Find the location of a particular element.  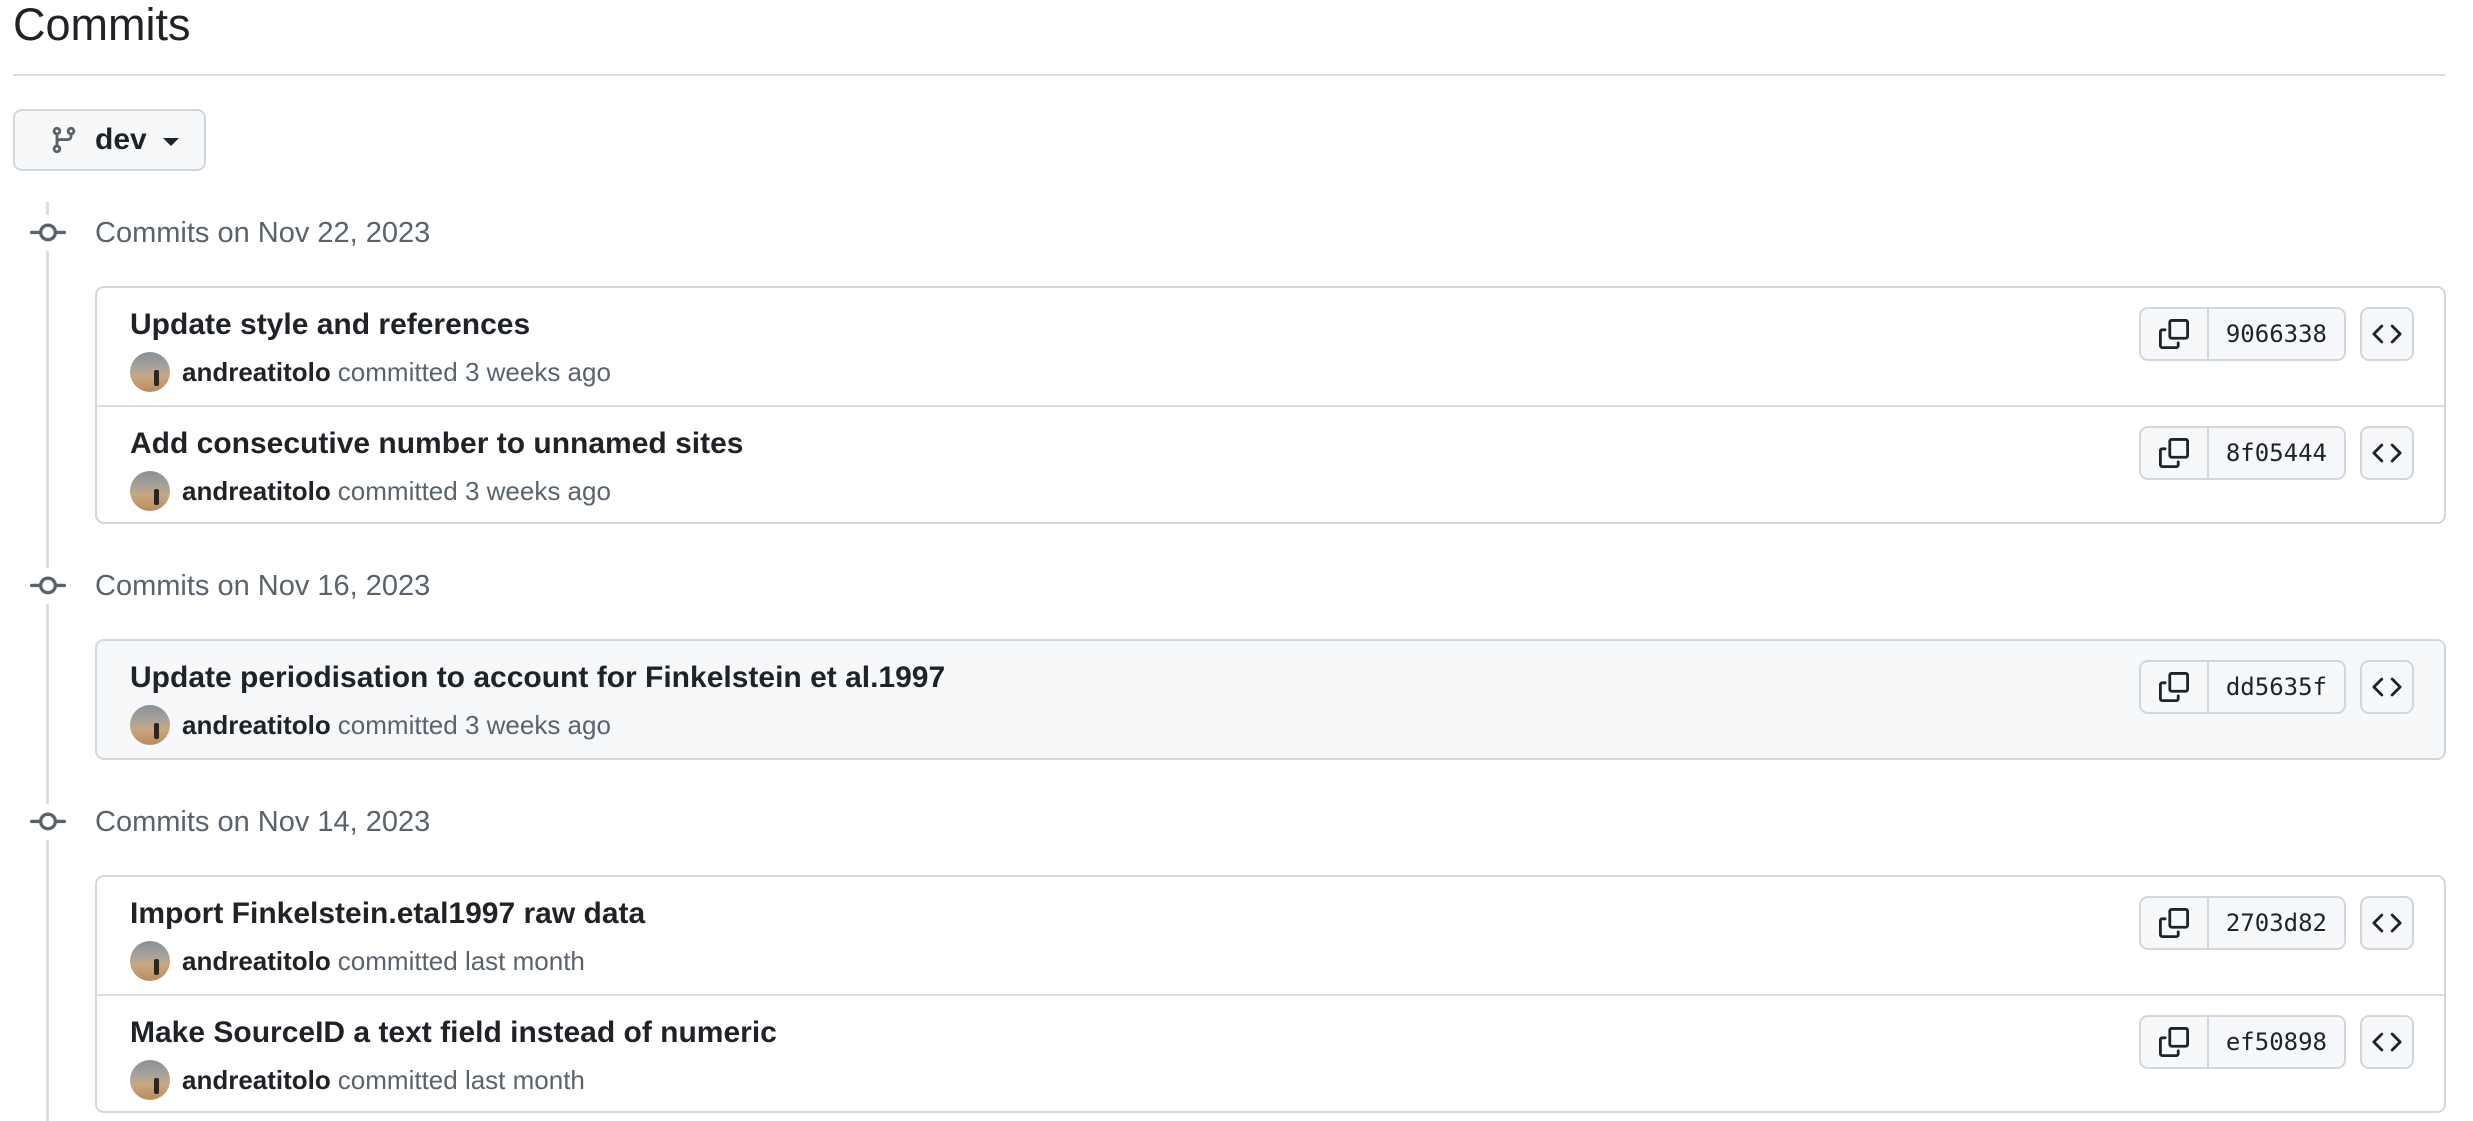

commit-actions: ef50898 is located at coordinates (2276, 1042).